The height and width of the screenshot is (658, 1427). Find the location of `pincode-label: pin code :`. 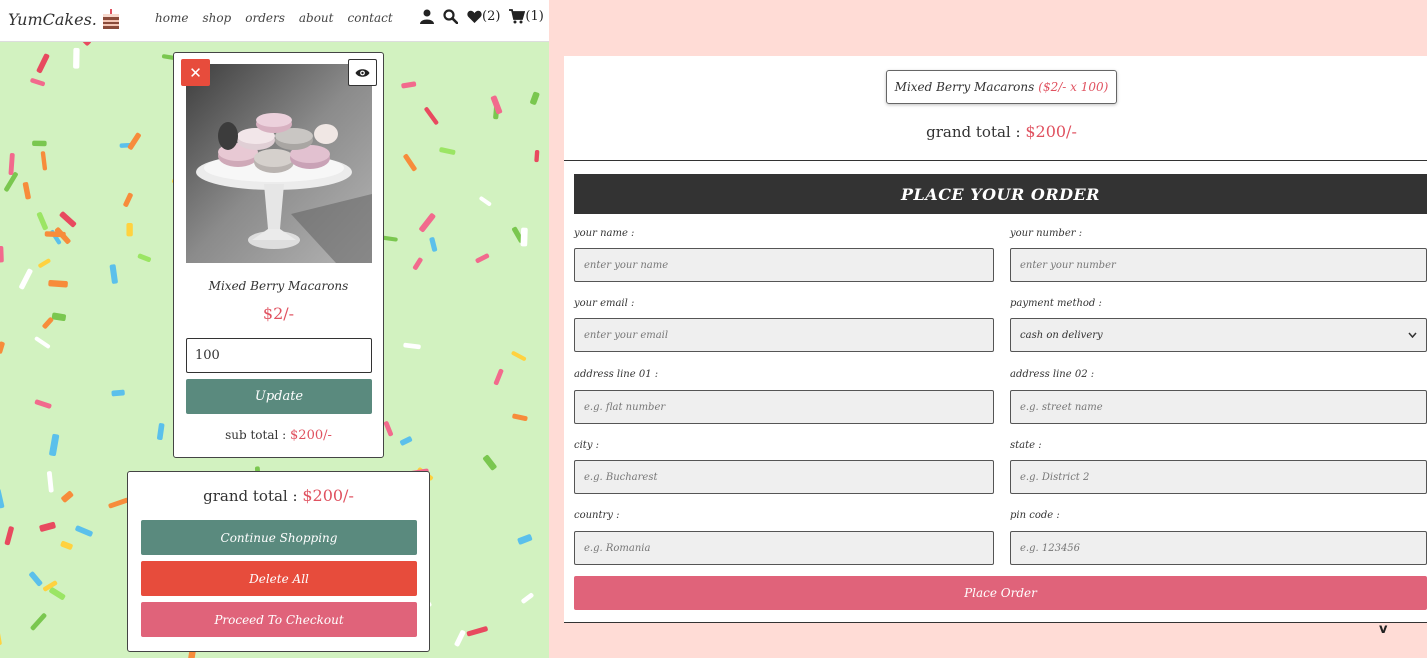

pincode-label: pin code : is located at coordinates (1035, 515).